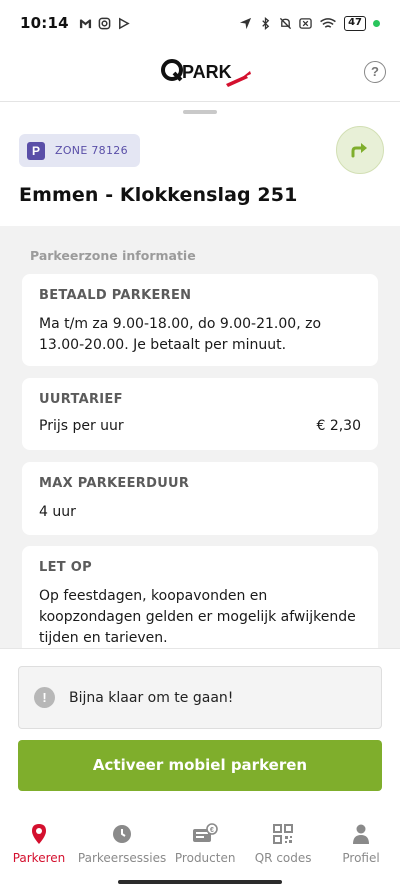  What do you see at coordinates (205, 845) in the screenshot?
I see `nav-item-producten: € Producten` at bounding box center [205, 845].